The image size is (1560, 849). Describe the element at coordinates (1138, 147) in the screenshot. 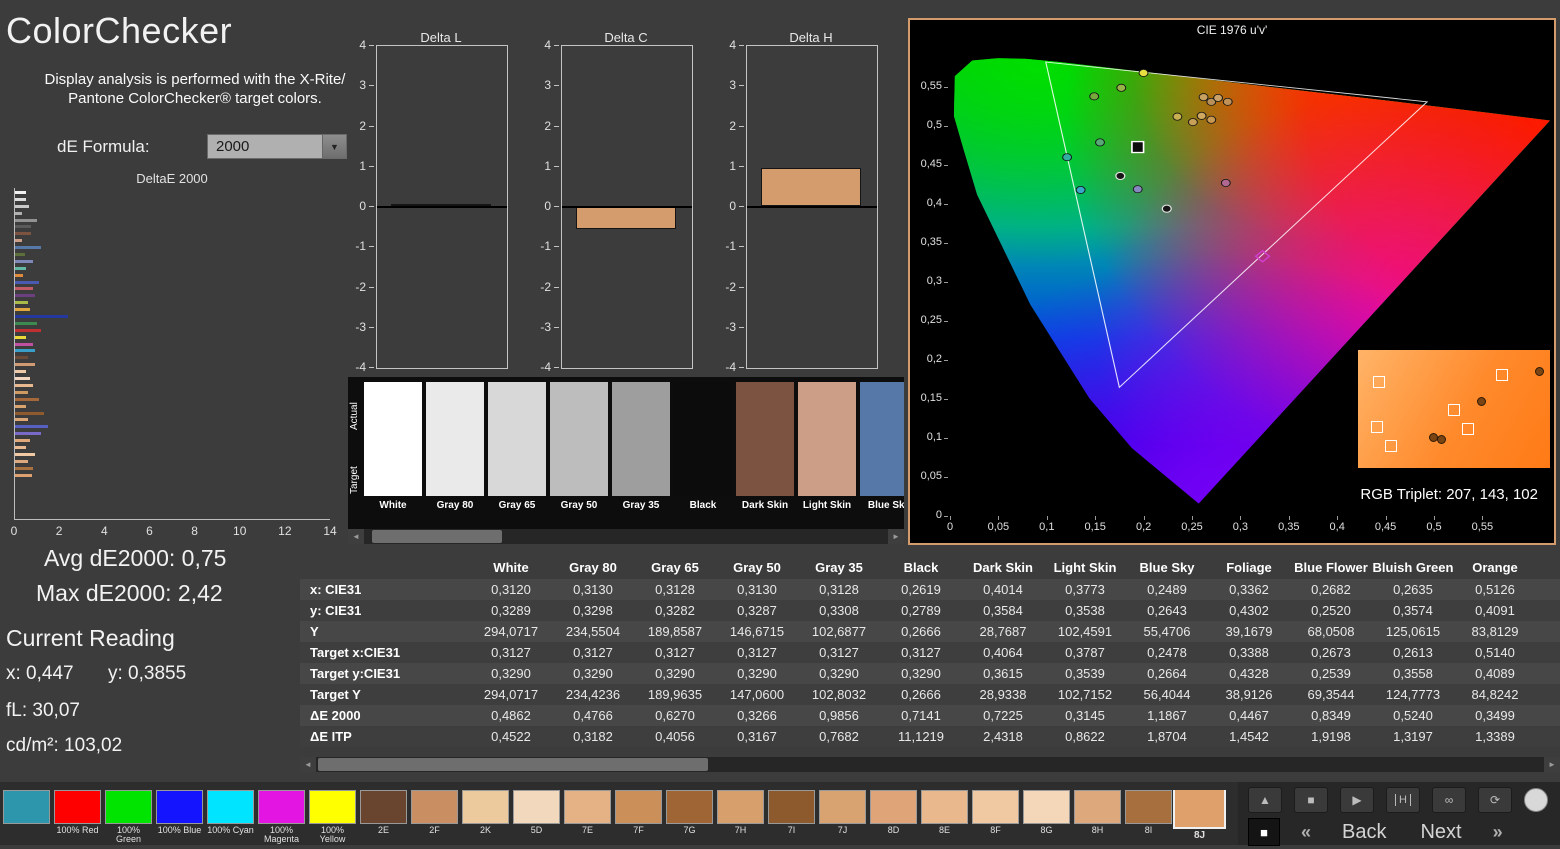

I see `cie-point-current` at that location.